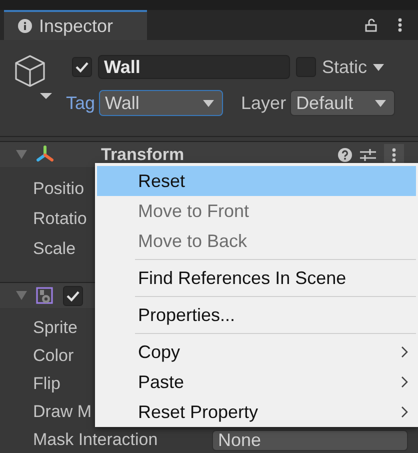  I want to click on component-menu-button, so click(394, 155).